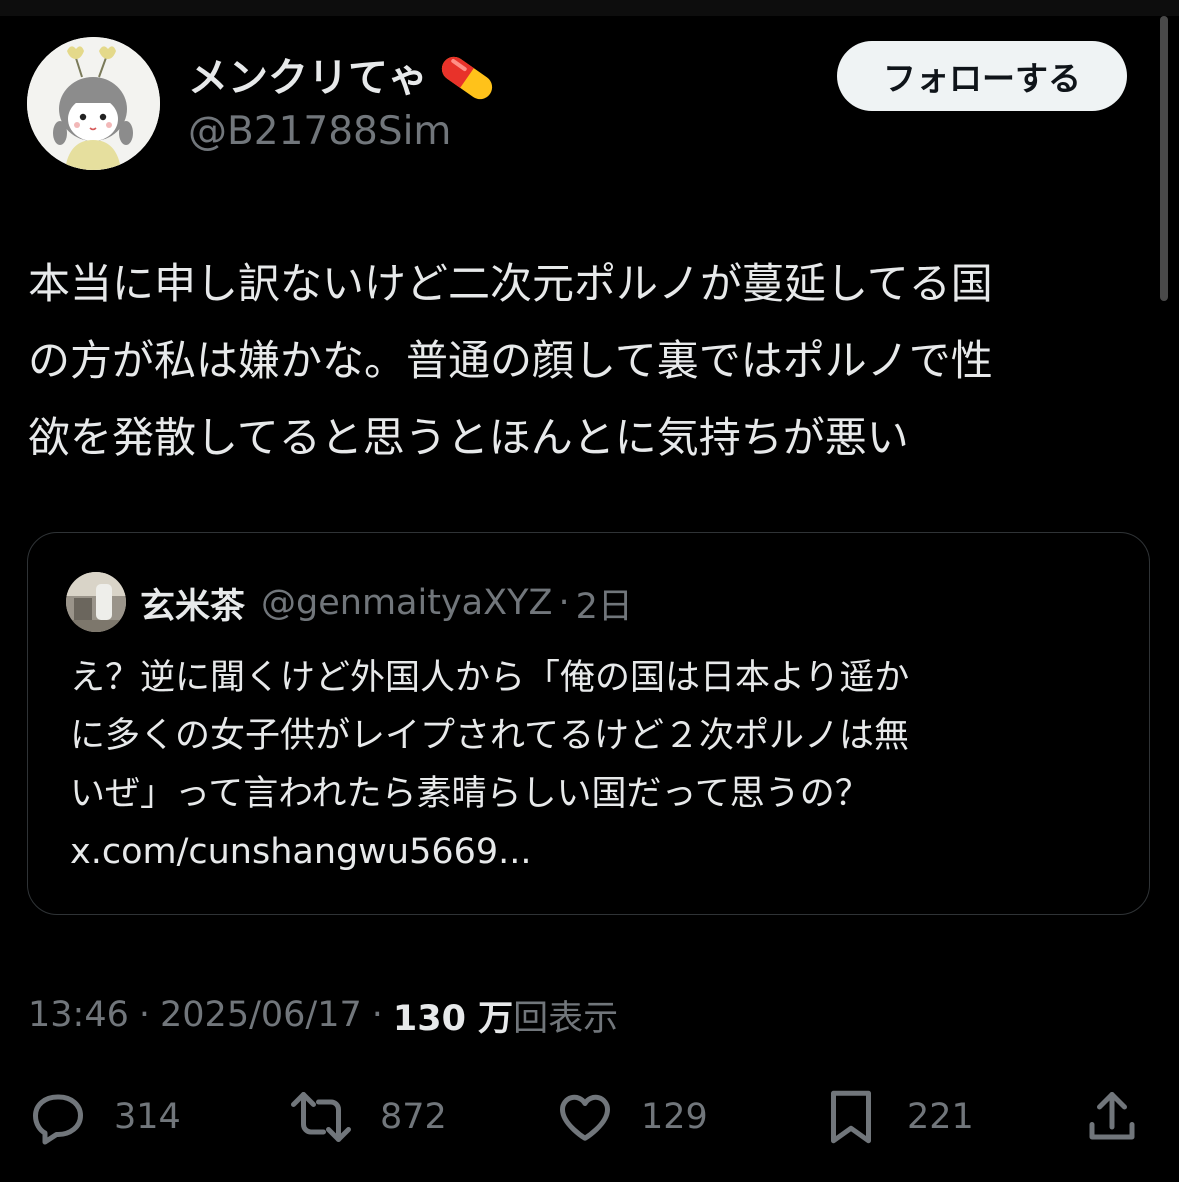 The image size is (1179, 1182). I want to click on views-label: 回表示, so click(566, 1018).